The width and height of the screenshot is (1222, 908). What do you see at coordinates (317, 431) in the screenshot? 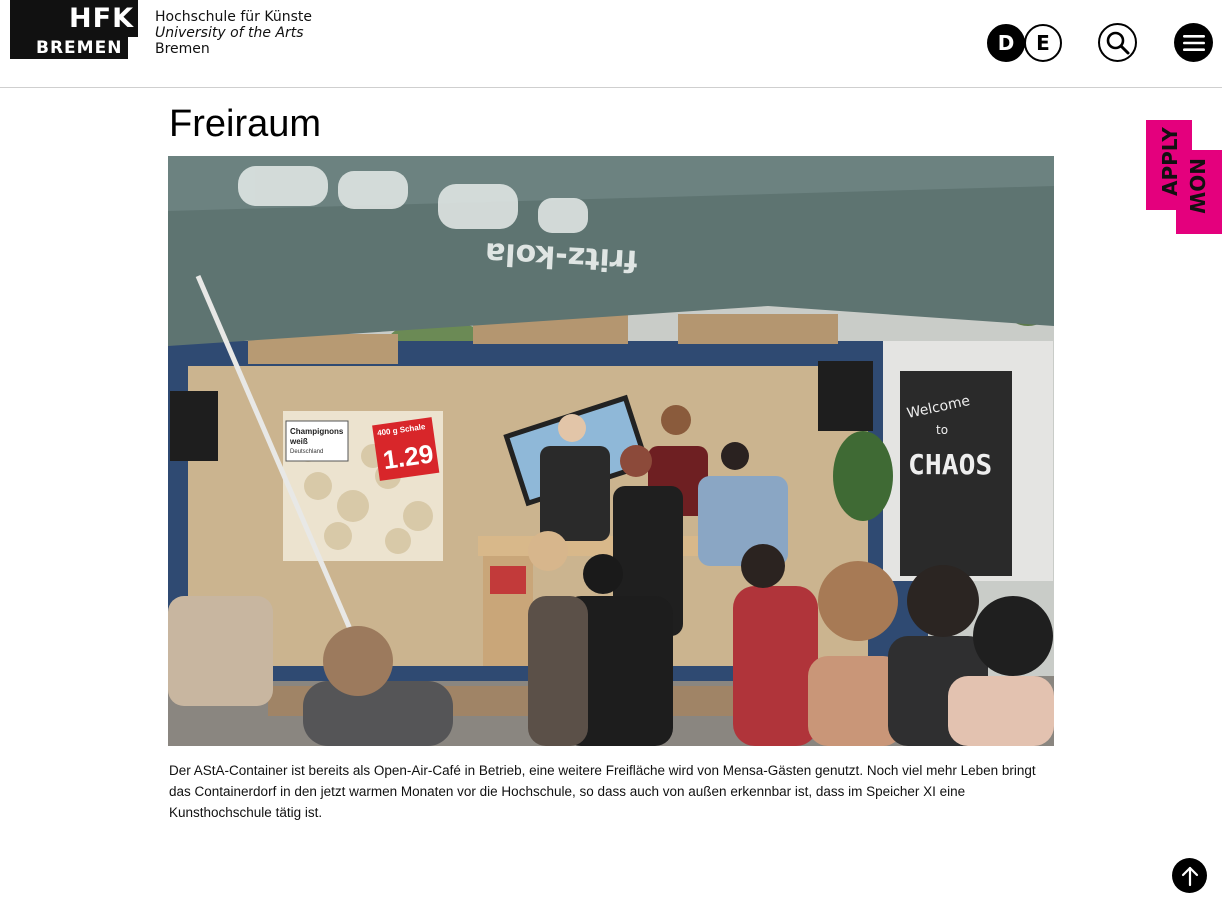
I see `sign-champignons-text: Champignons` at bounding box center [317, 431].